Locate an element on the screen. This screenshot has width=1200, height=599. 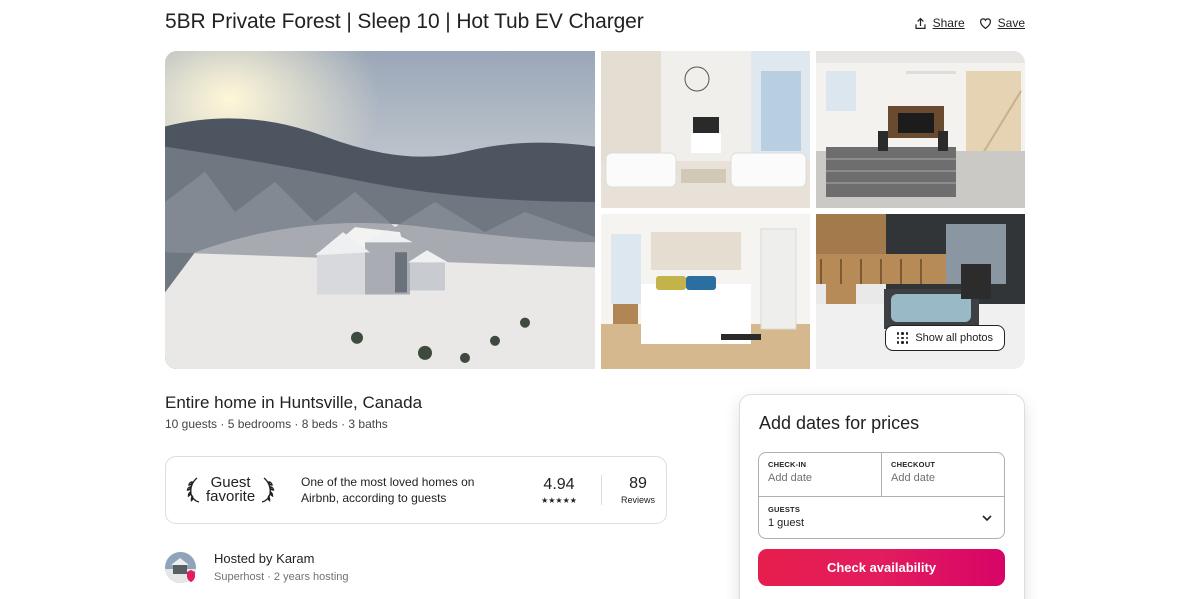
listing-subtitle: Entire home in Huntsville, Canada is located at coordinates (294, 402).